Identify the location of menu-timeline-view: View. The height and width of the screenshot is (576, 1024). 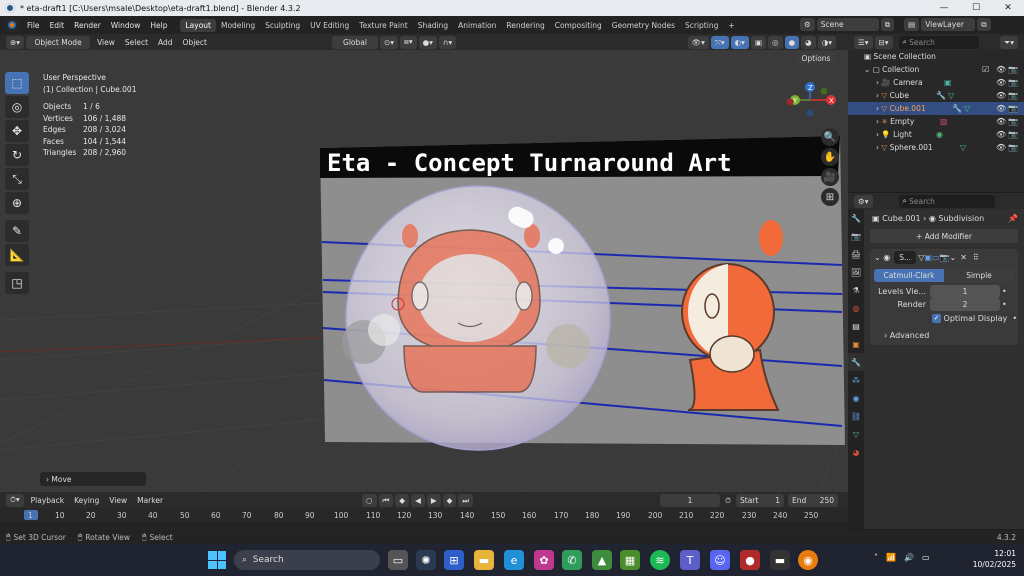
(118, 500).